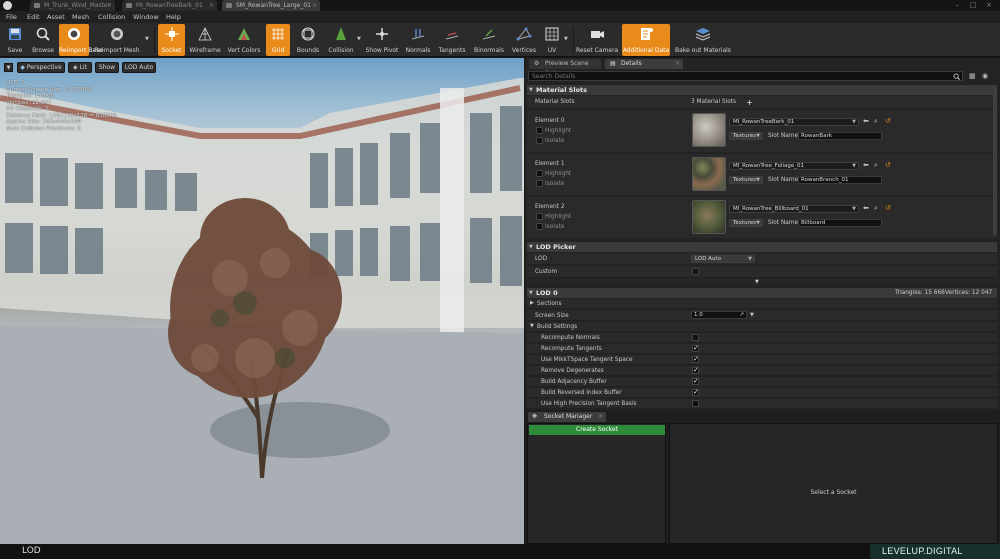 The height and width of the screenshot is (559, 1000). What do you see at coordinates (973, 5) in the screenshot?
I see `maximize-button: □` at bounding box center [973, 5].